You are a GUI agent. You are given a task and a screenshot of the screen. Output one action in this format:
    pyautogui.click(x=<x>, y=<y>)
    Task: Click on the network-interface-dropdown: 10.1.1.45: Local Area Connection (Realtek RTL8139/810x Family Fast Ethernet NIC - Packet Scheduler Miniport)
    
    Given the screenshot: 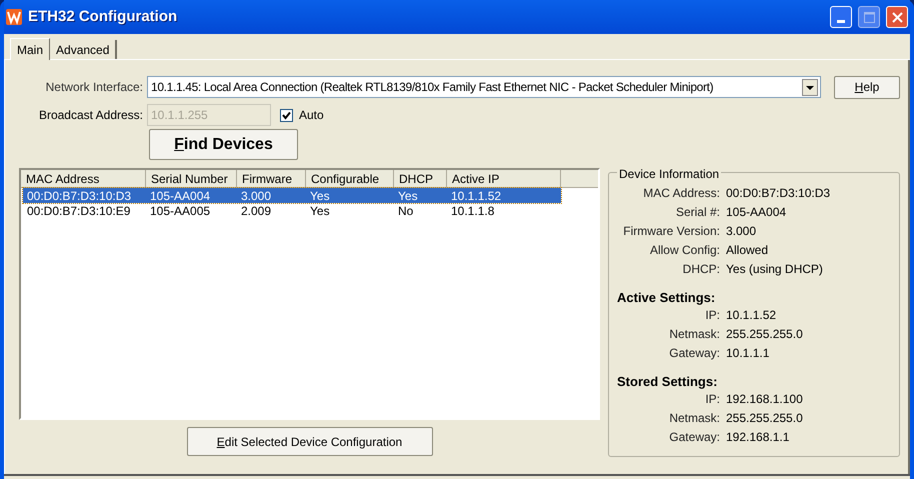 What is the action you would take?
    pyautogui.click(x=484, y=87)
    